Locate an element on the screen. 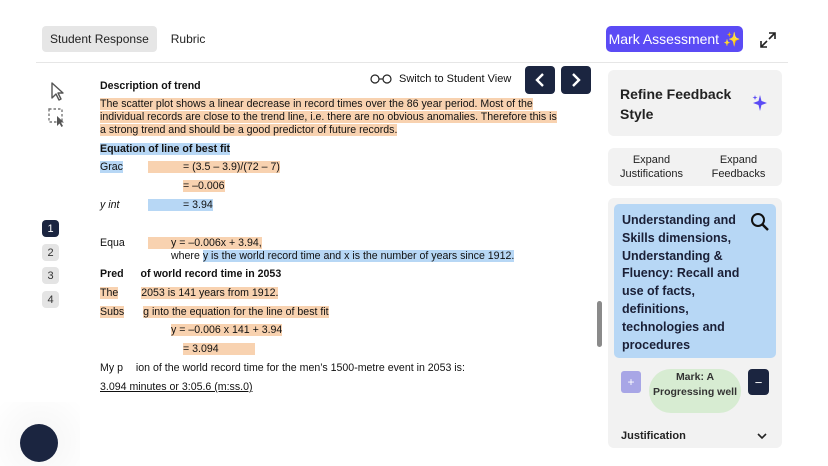  gradient-equation: = (3.5 – 3.9)/(72 – 7) is located at coordinates (214, 167).